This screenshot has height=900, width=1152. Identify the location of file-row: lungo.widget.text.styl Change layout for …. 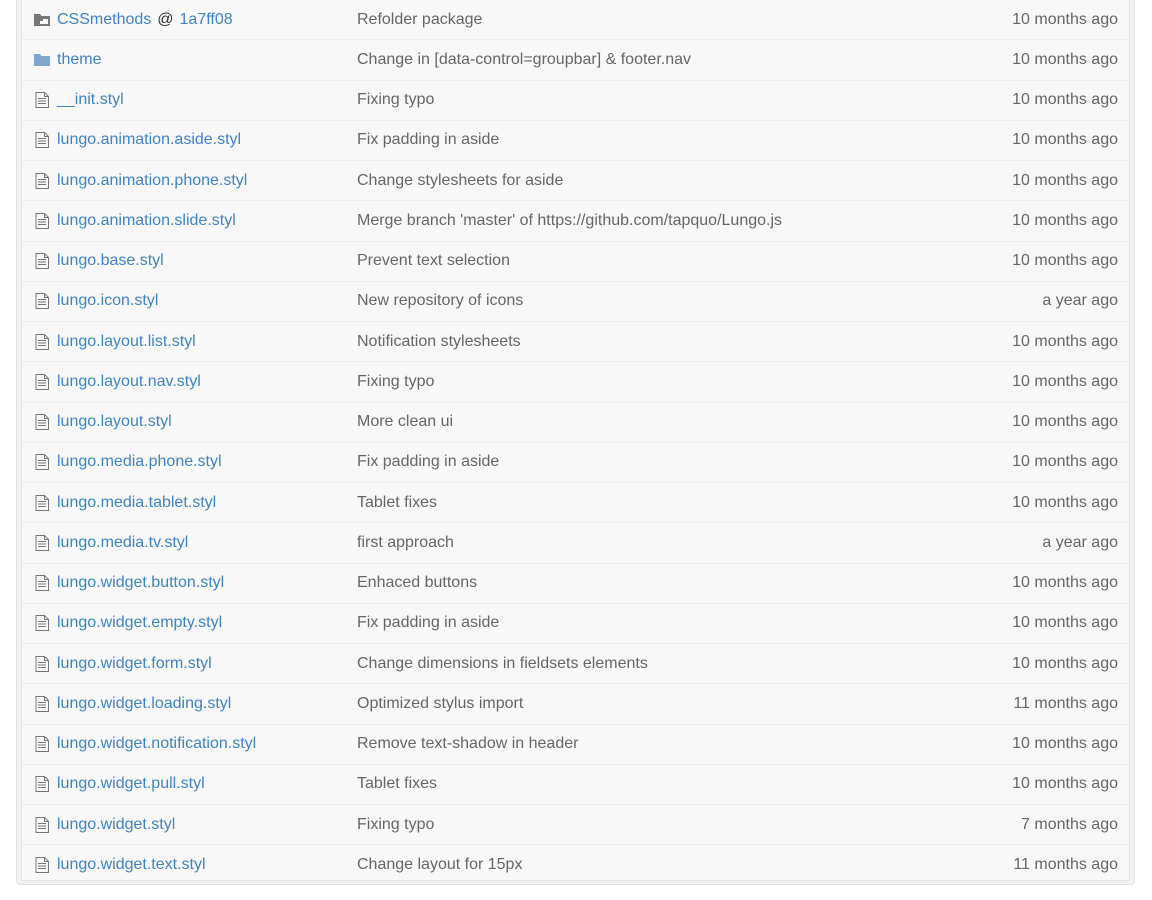
(575, 865).